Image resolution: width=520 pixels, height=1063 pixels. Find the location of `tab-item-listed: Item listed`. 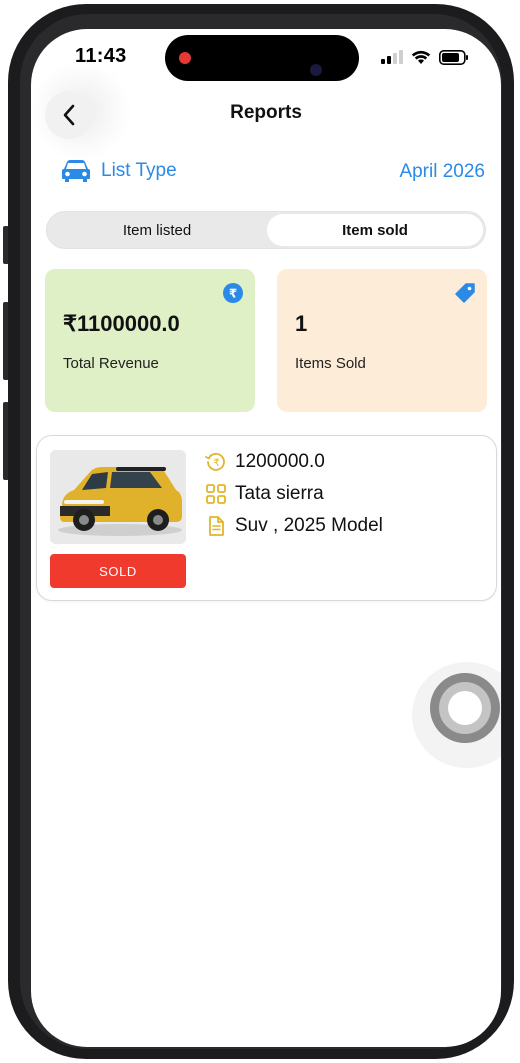

tab-item-listed: Item listed is located at coordinates (157, 230).